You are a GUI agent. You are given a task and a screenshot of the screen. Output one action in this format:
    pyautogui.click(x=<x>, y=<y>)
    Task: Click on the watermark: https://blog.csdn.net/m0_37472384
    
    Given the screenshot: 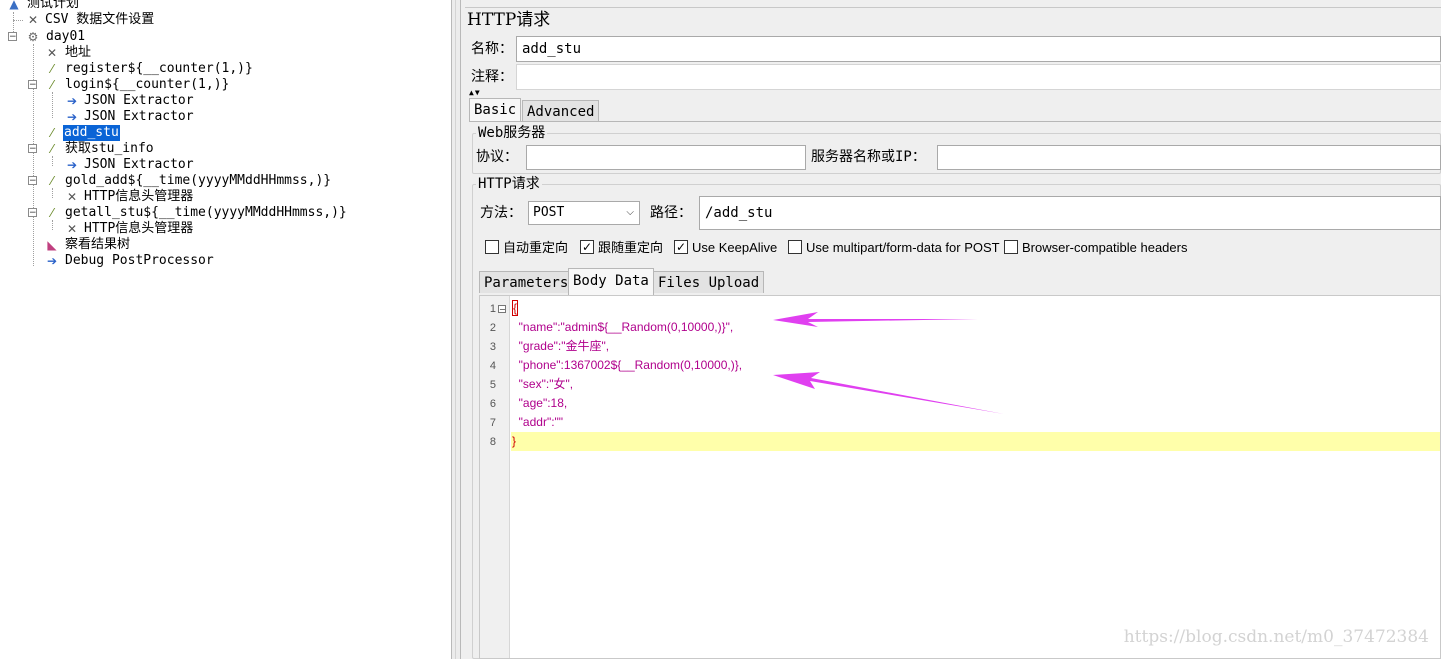 What is the action you would take?
    pyautogui.click(x=1276, y=637)
    